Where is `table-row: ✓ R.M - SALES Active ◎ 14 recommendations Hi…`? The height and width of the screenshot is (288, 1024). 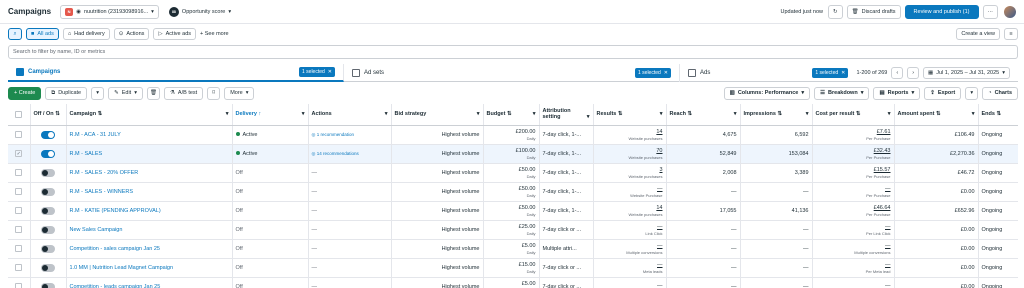
table-row: ✓ R.M - SALES Active ◎ 14 recommendations Hi… is located at coordinates (513, 154).